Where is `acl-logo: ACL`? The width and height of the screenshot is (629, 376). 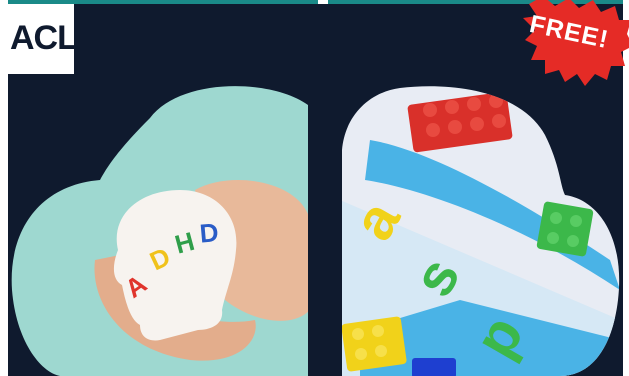
acl-logo: ACL is located at coordinates (42, 39).